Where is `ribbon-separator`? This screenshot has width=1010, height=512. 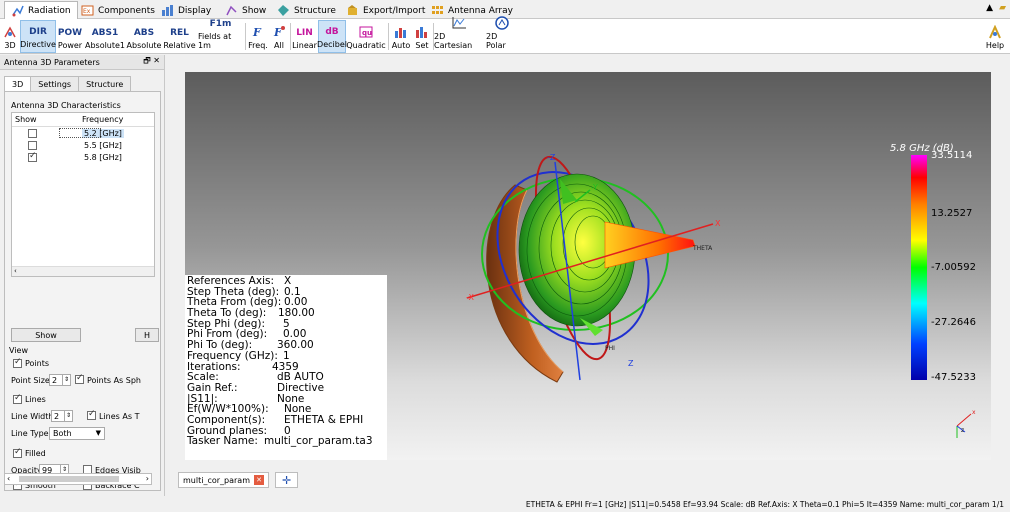 ribbon-separator is located at coordinates (245, 36).